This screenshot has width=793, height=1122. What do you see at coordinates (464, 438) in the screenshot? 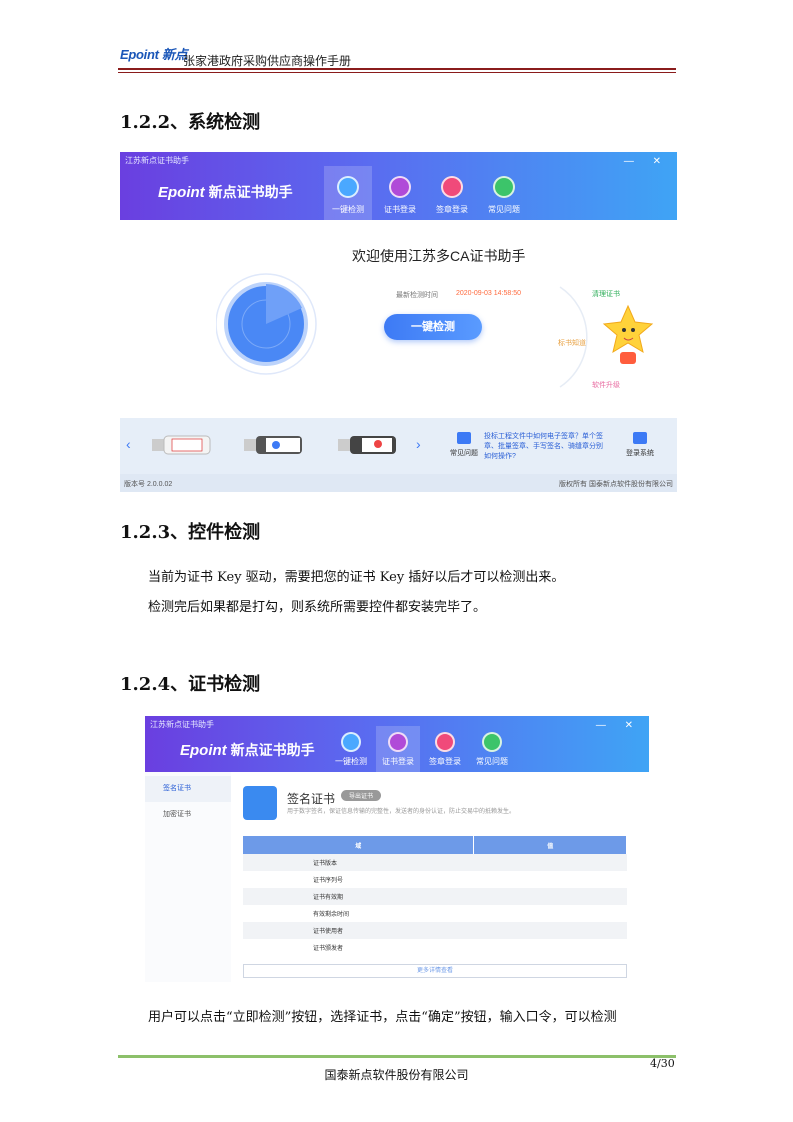
I see `chat-icon` at bounding box center [464, 438].